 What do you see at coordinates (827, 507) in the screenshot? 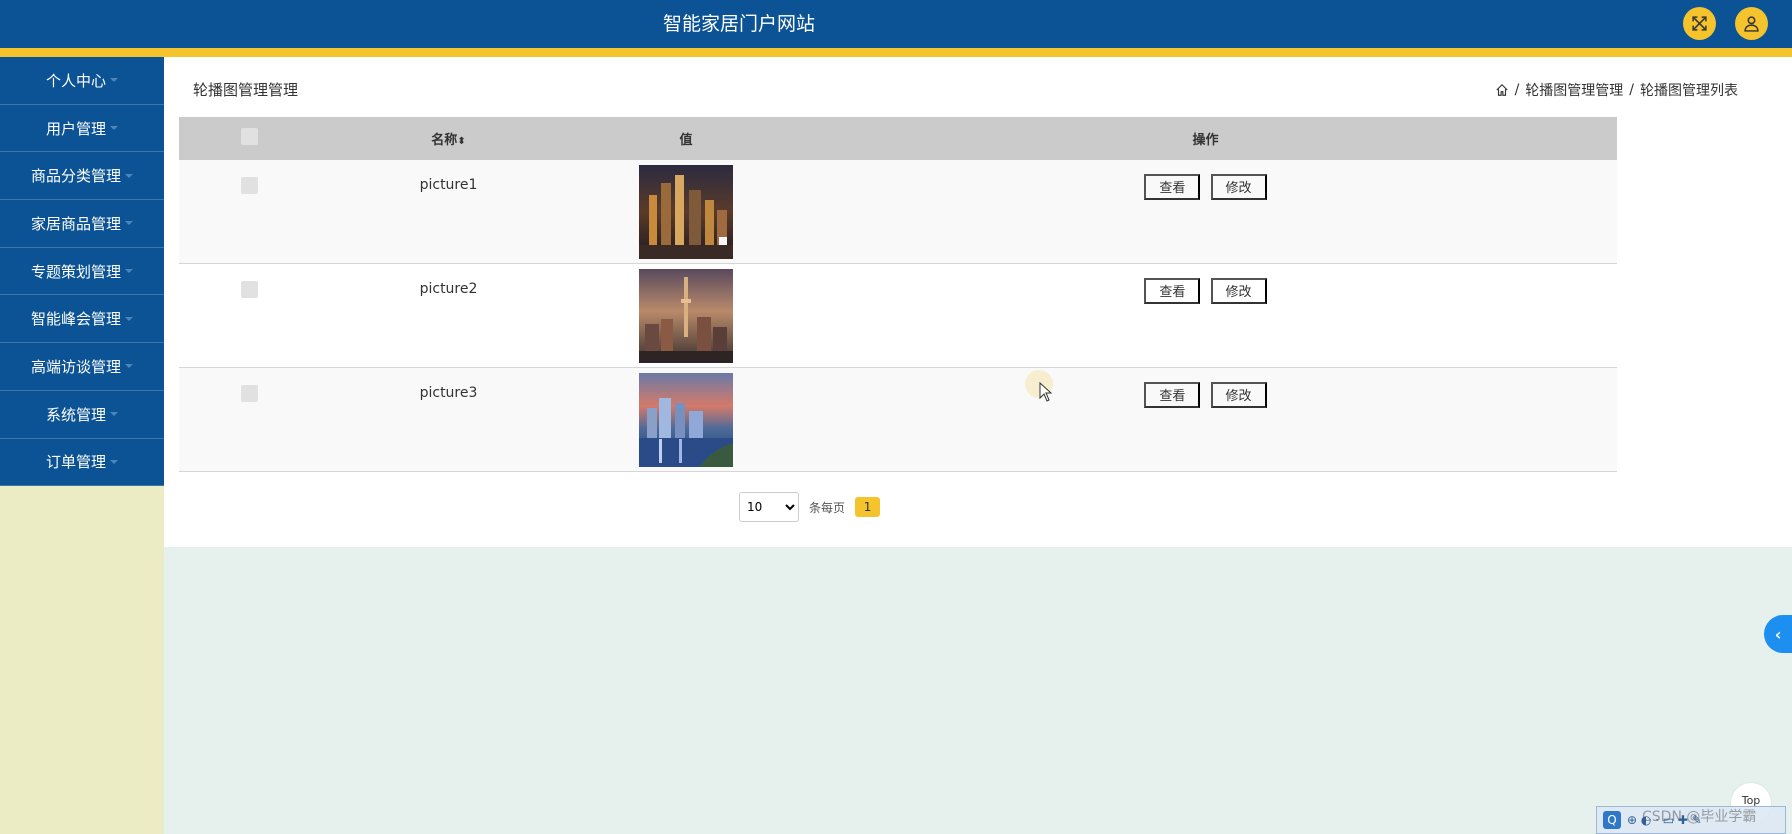
I see `per-page-label: 条每页` at bounding box center [827, 507].